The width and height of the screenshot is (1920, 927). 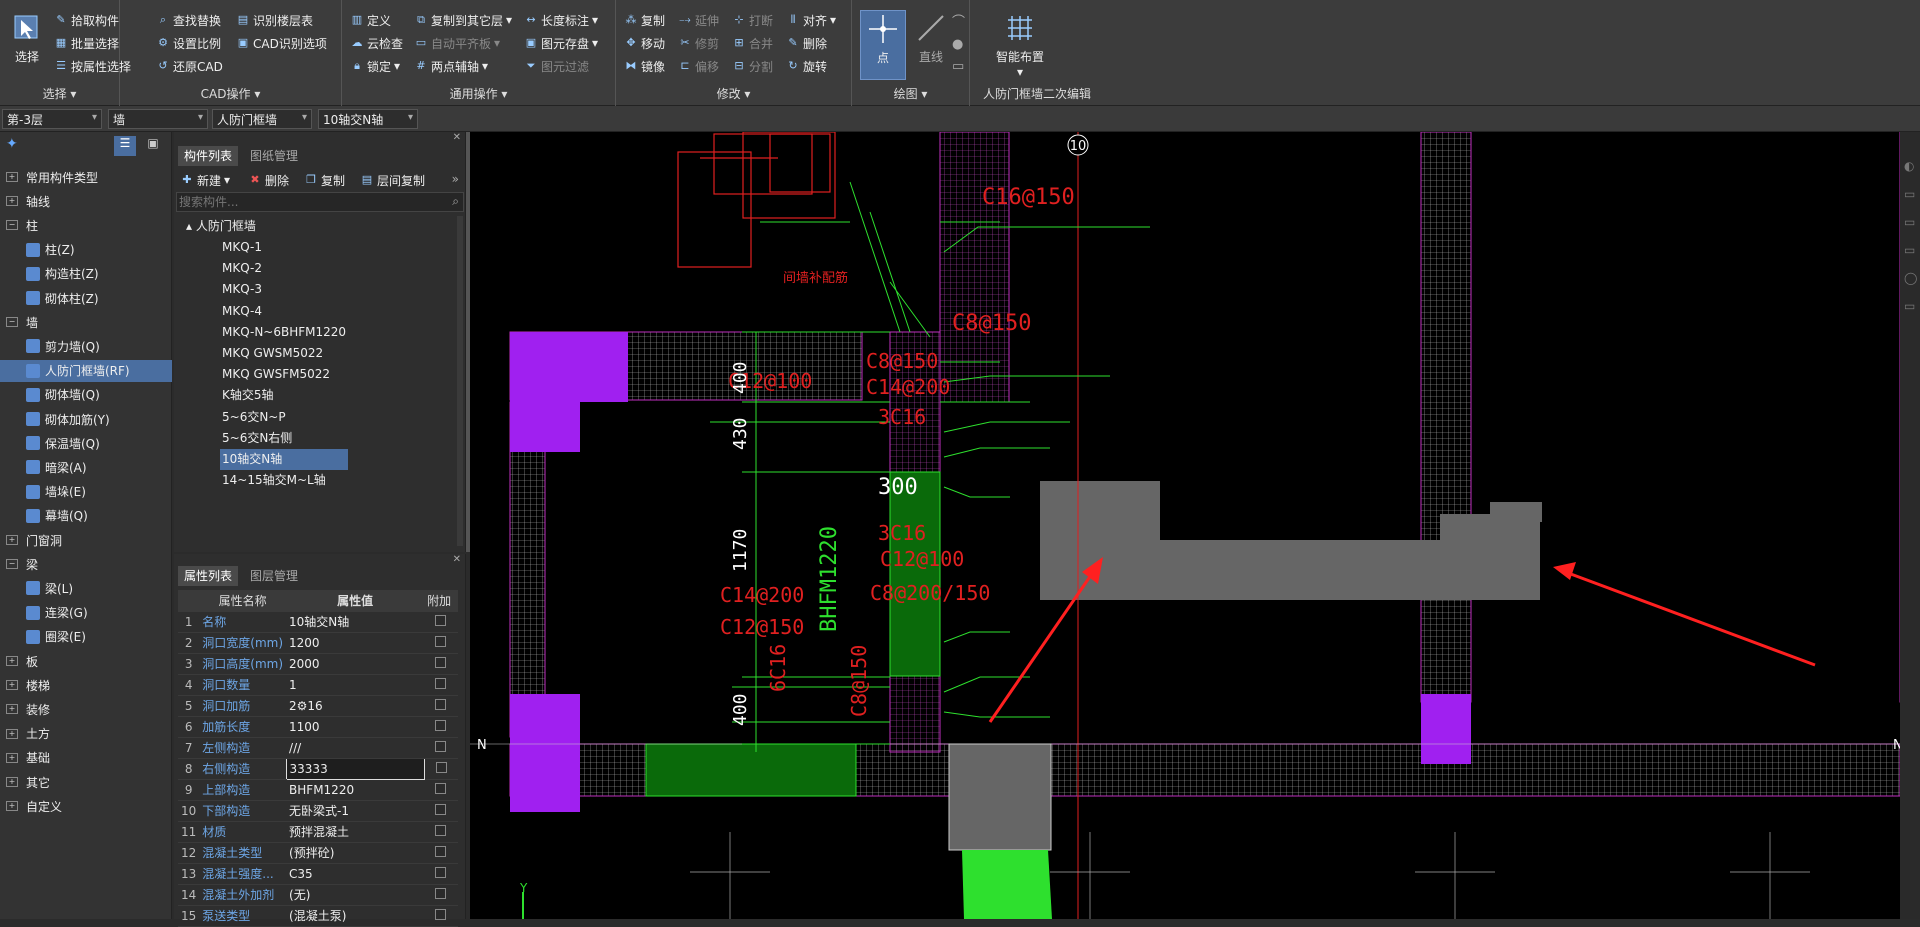 What do you see at coordinates (1910, 236) in the screenshot?
I see `view-tools: ◐ ▭ ▭ ▭ ◯ ▭` at bounding box center [1910, 236].